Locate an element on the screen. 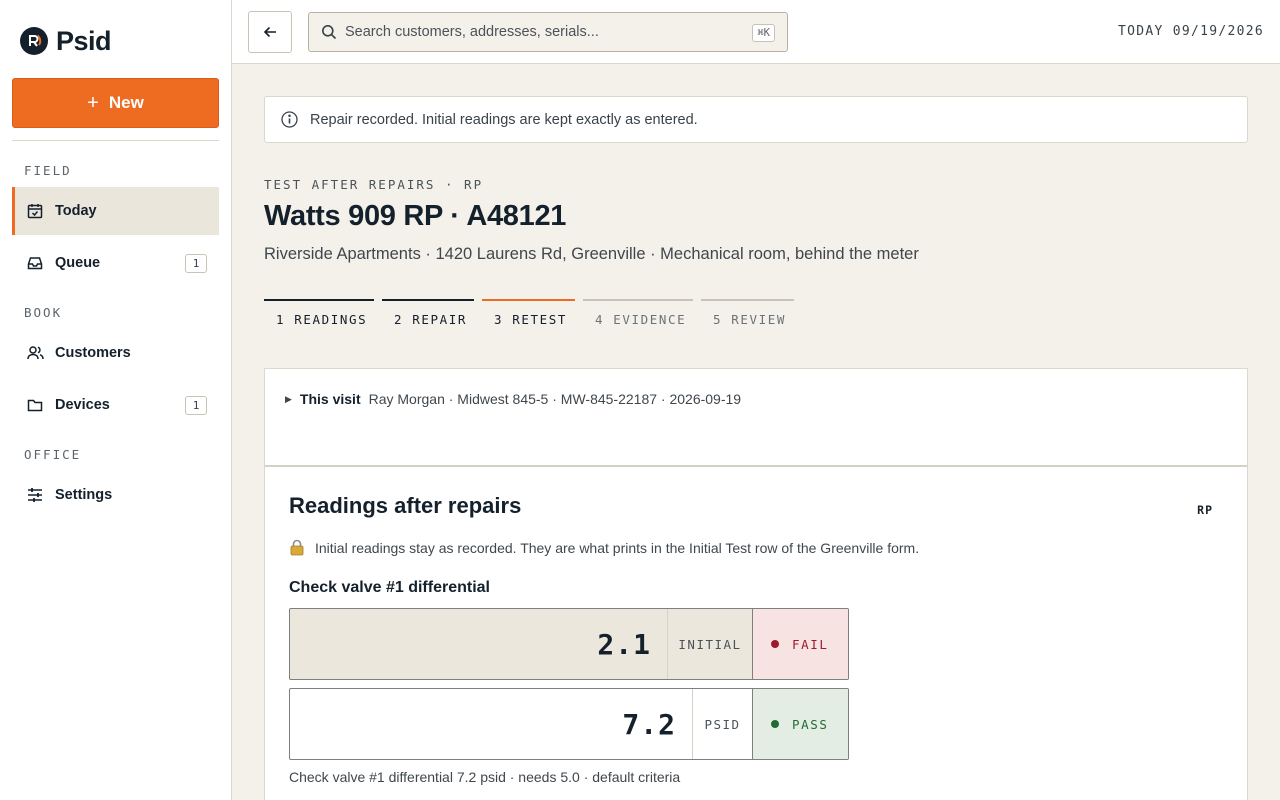 This screenshot has width=1280, height=800. top-bar: ⌘K TODAY 09/19/2026 is located at coordinates (756, 32).